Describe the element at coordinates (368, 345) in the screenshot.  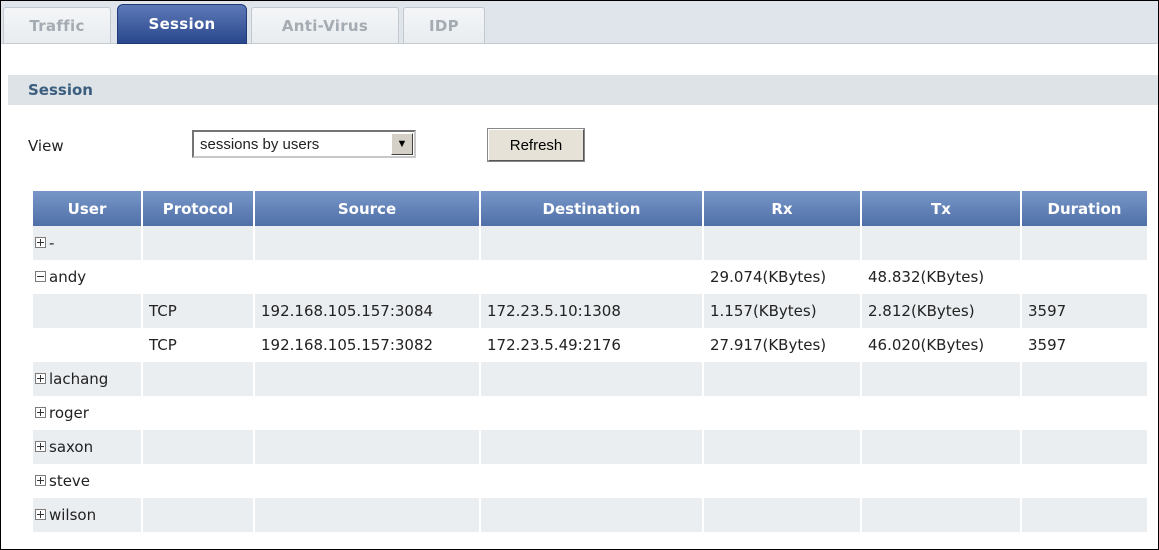
I see `source-cell: 192.168.105.157:3082` at that location.